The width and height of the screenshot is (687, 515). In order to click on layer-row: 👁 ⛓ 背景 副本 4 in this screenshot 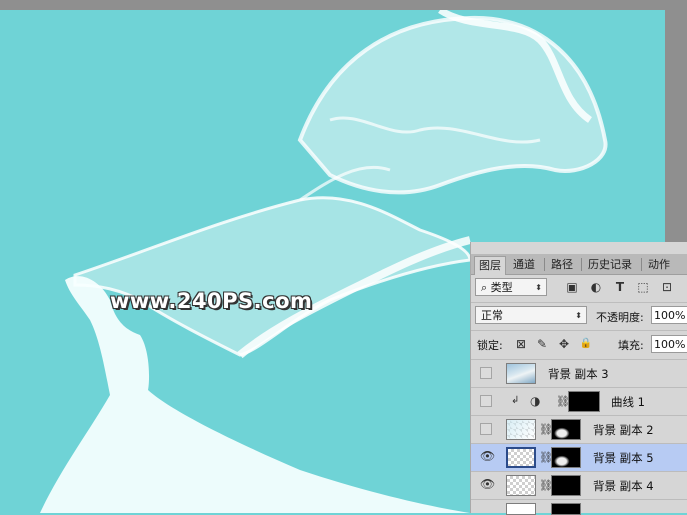, I will do `click(579, 485)`.